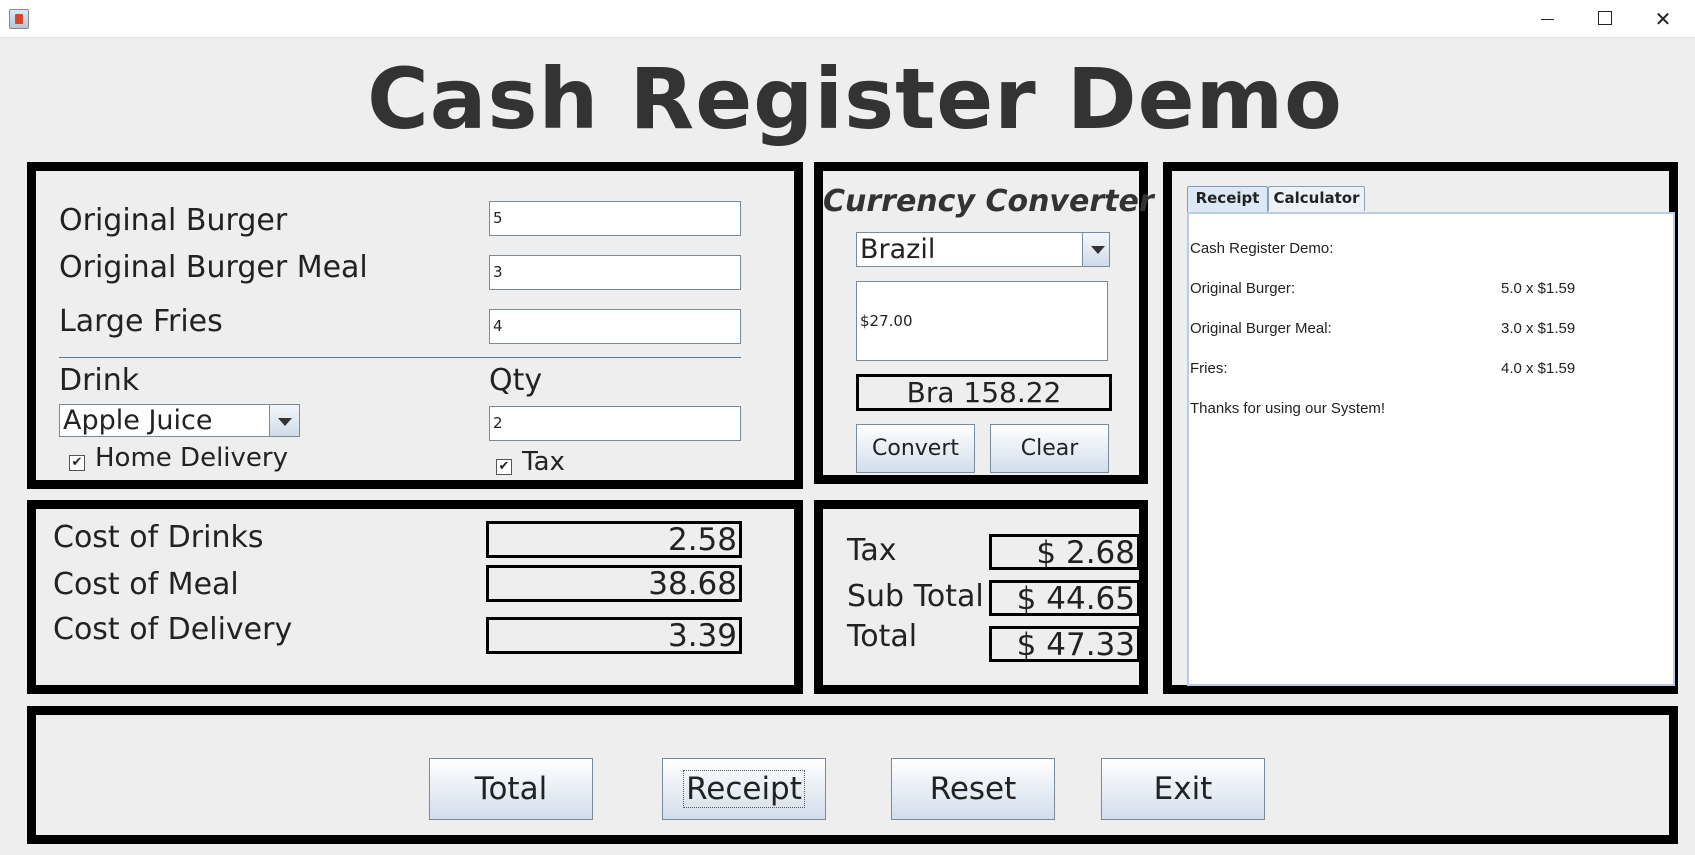 The height and width of the screenshot is (855, 1695). Describe the element at coordinates (615, 272) in the screenshot. I see `original-burger-meal-qty-input: 3` at that location.